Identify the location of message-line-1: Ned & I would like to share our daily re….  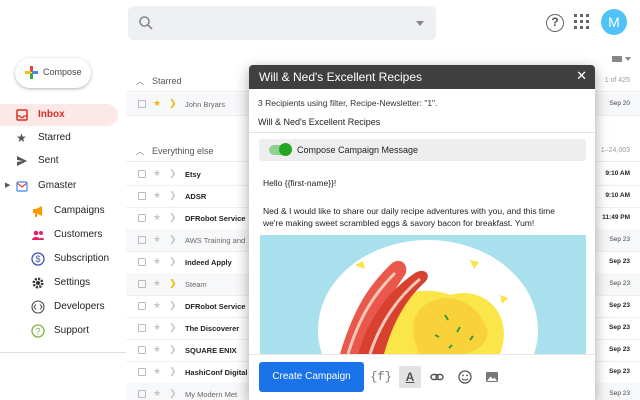
(409, 211).